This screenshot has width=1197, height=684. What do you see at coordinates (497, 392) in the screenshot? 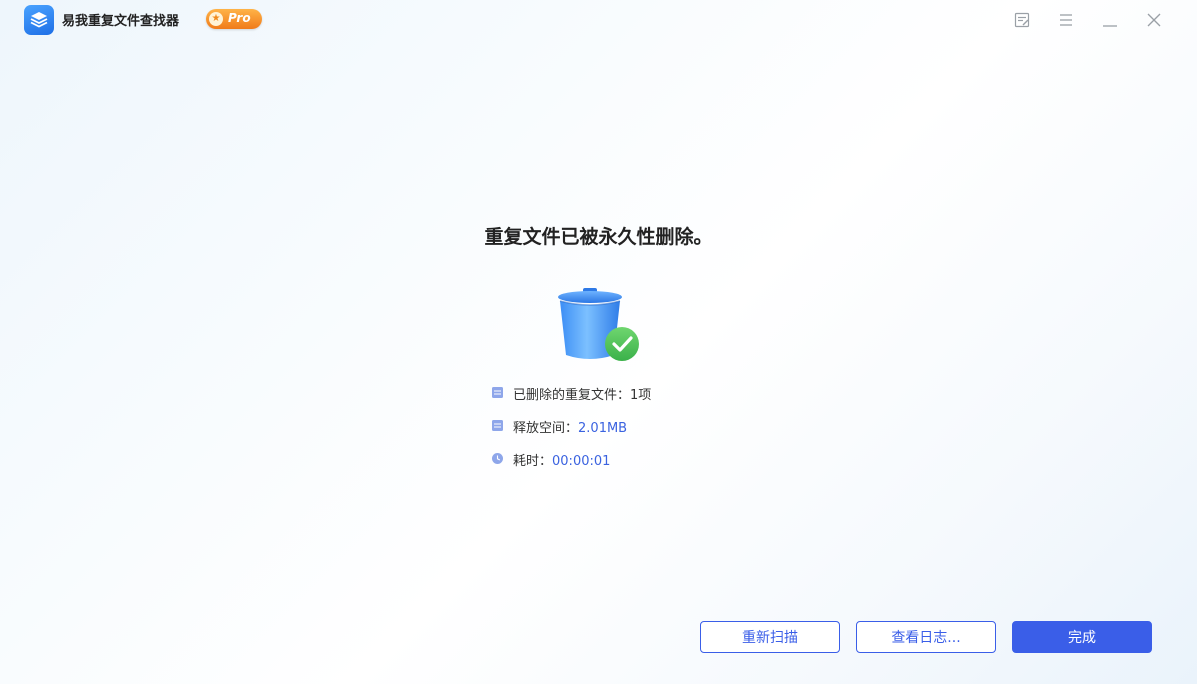
I see `file-icon` at bounding box center [497, 392].